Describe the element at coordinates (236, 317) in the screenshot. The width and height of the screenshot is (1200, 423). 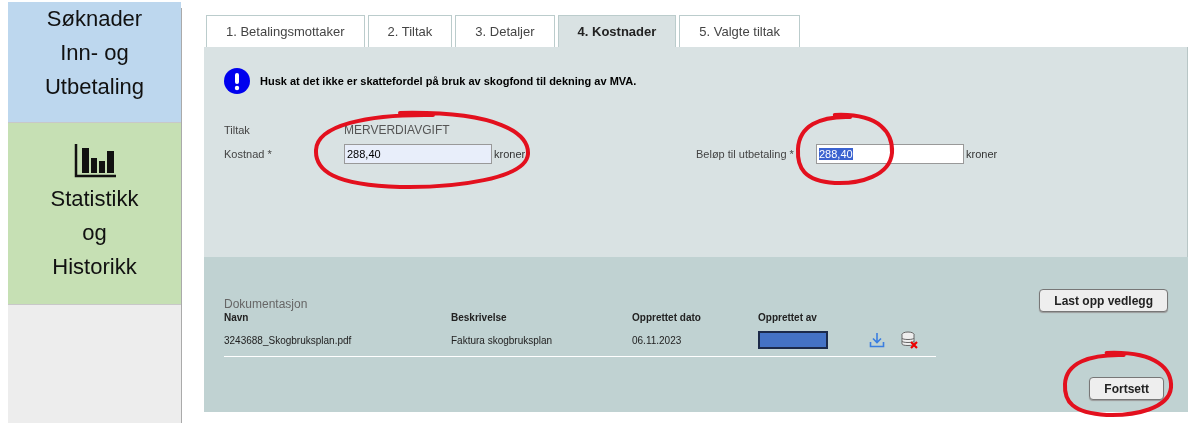
I see `column-header: Navn` at that location.